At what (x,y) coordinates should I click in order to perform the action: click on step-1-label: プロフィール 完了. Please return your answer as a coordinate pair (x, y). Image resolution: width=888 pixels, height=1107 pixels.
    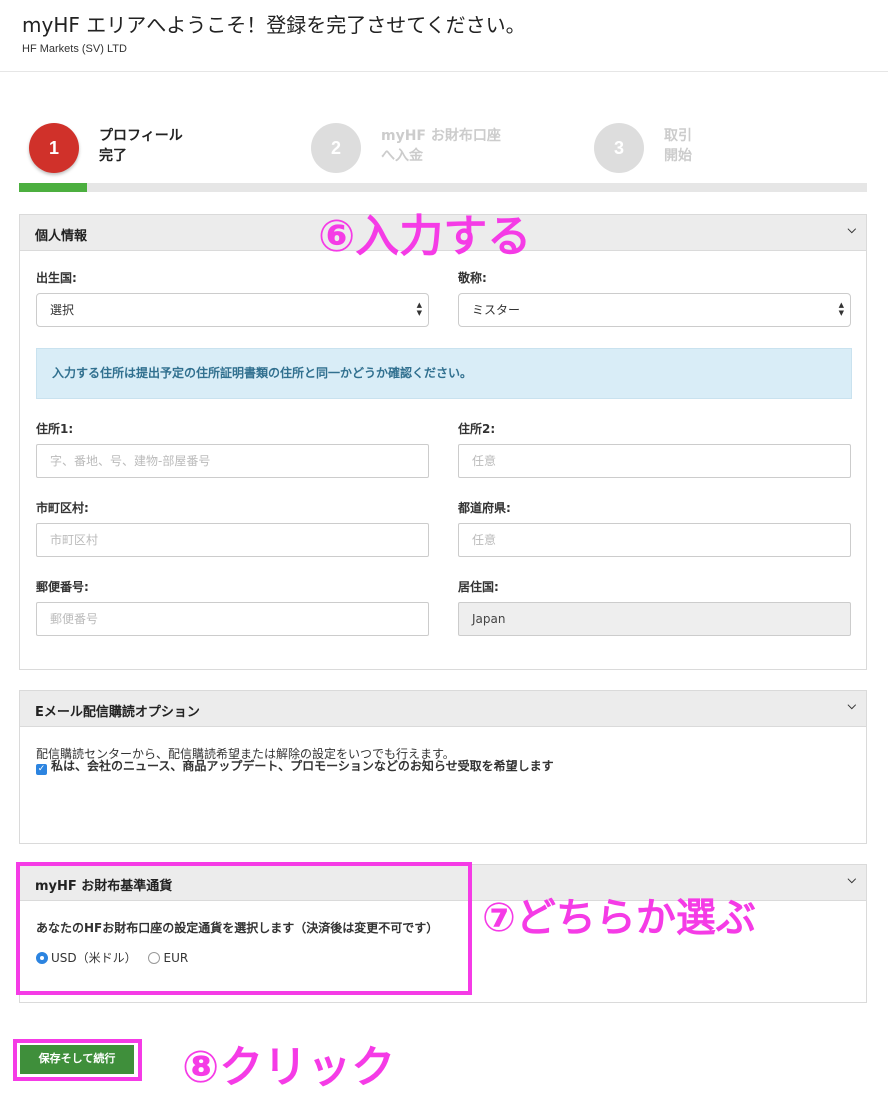
    Looking at the image, I should click on (141, 146).